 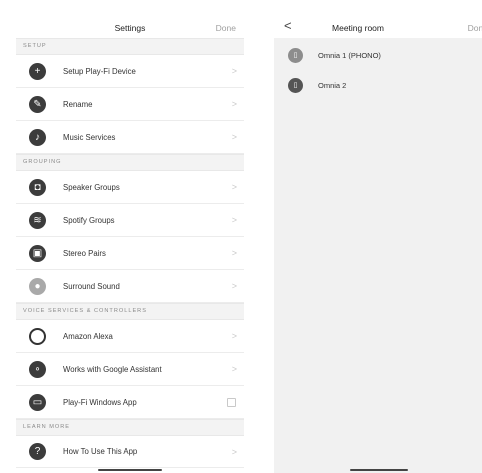 I want to click on device-list: ▯ Omnia 1 (PHONO) ▯ Omnia 2, so click(x=378, y=70).